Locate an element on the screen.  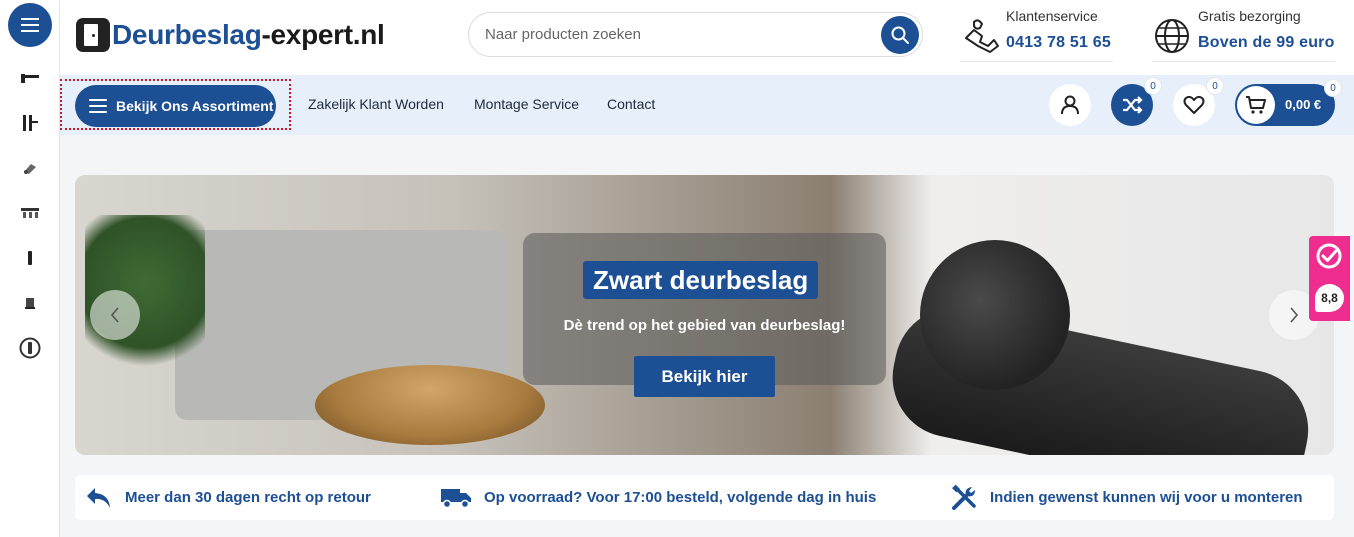
service-label: Klantenservice is located at coordinates (1052, 16).